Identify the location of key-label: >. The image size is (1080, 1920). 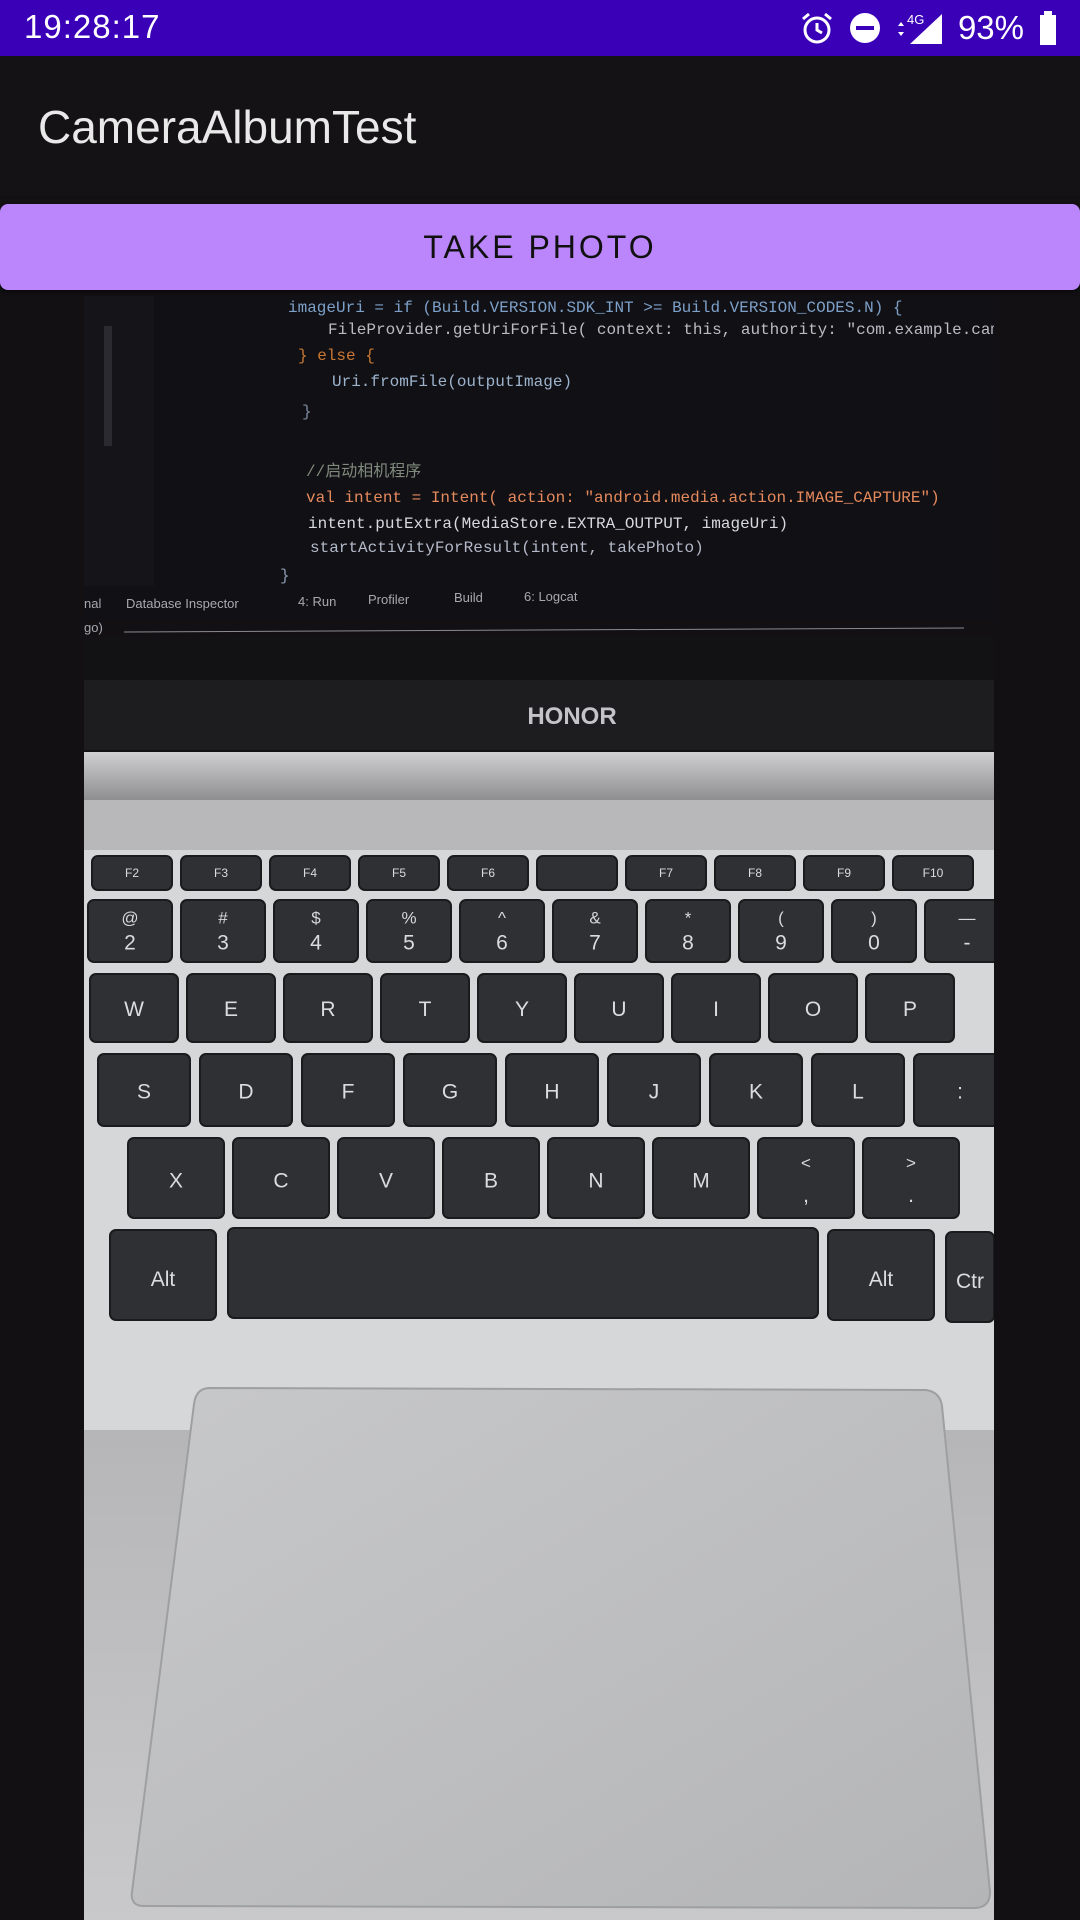
(911, 1162).